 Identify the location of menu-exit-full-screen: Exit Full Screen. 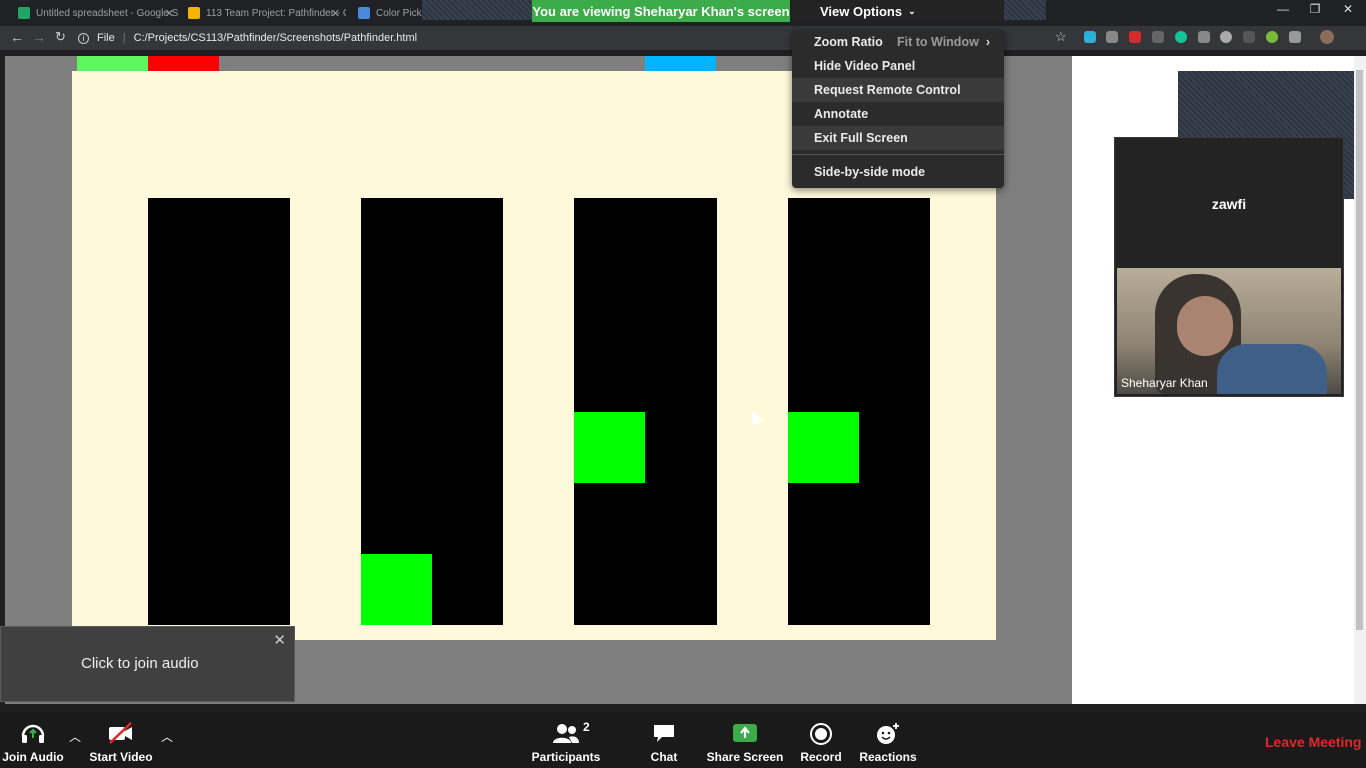
(898, 138).